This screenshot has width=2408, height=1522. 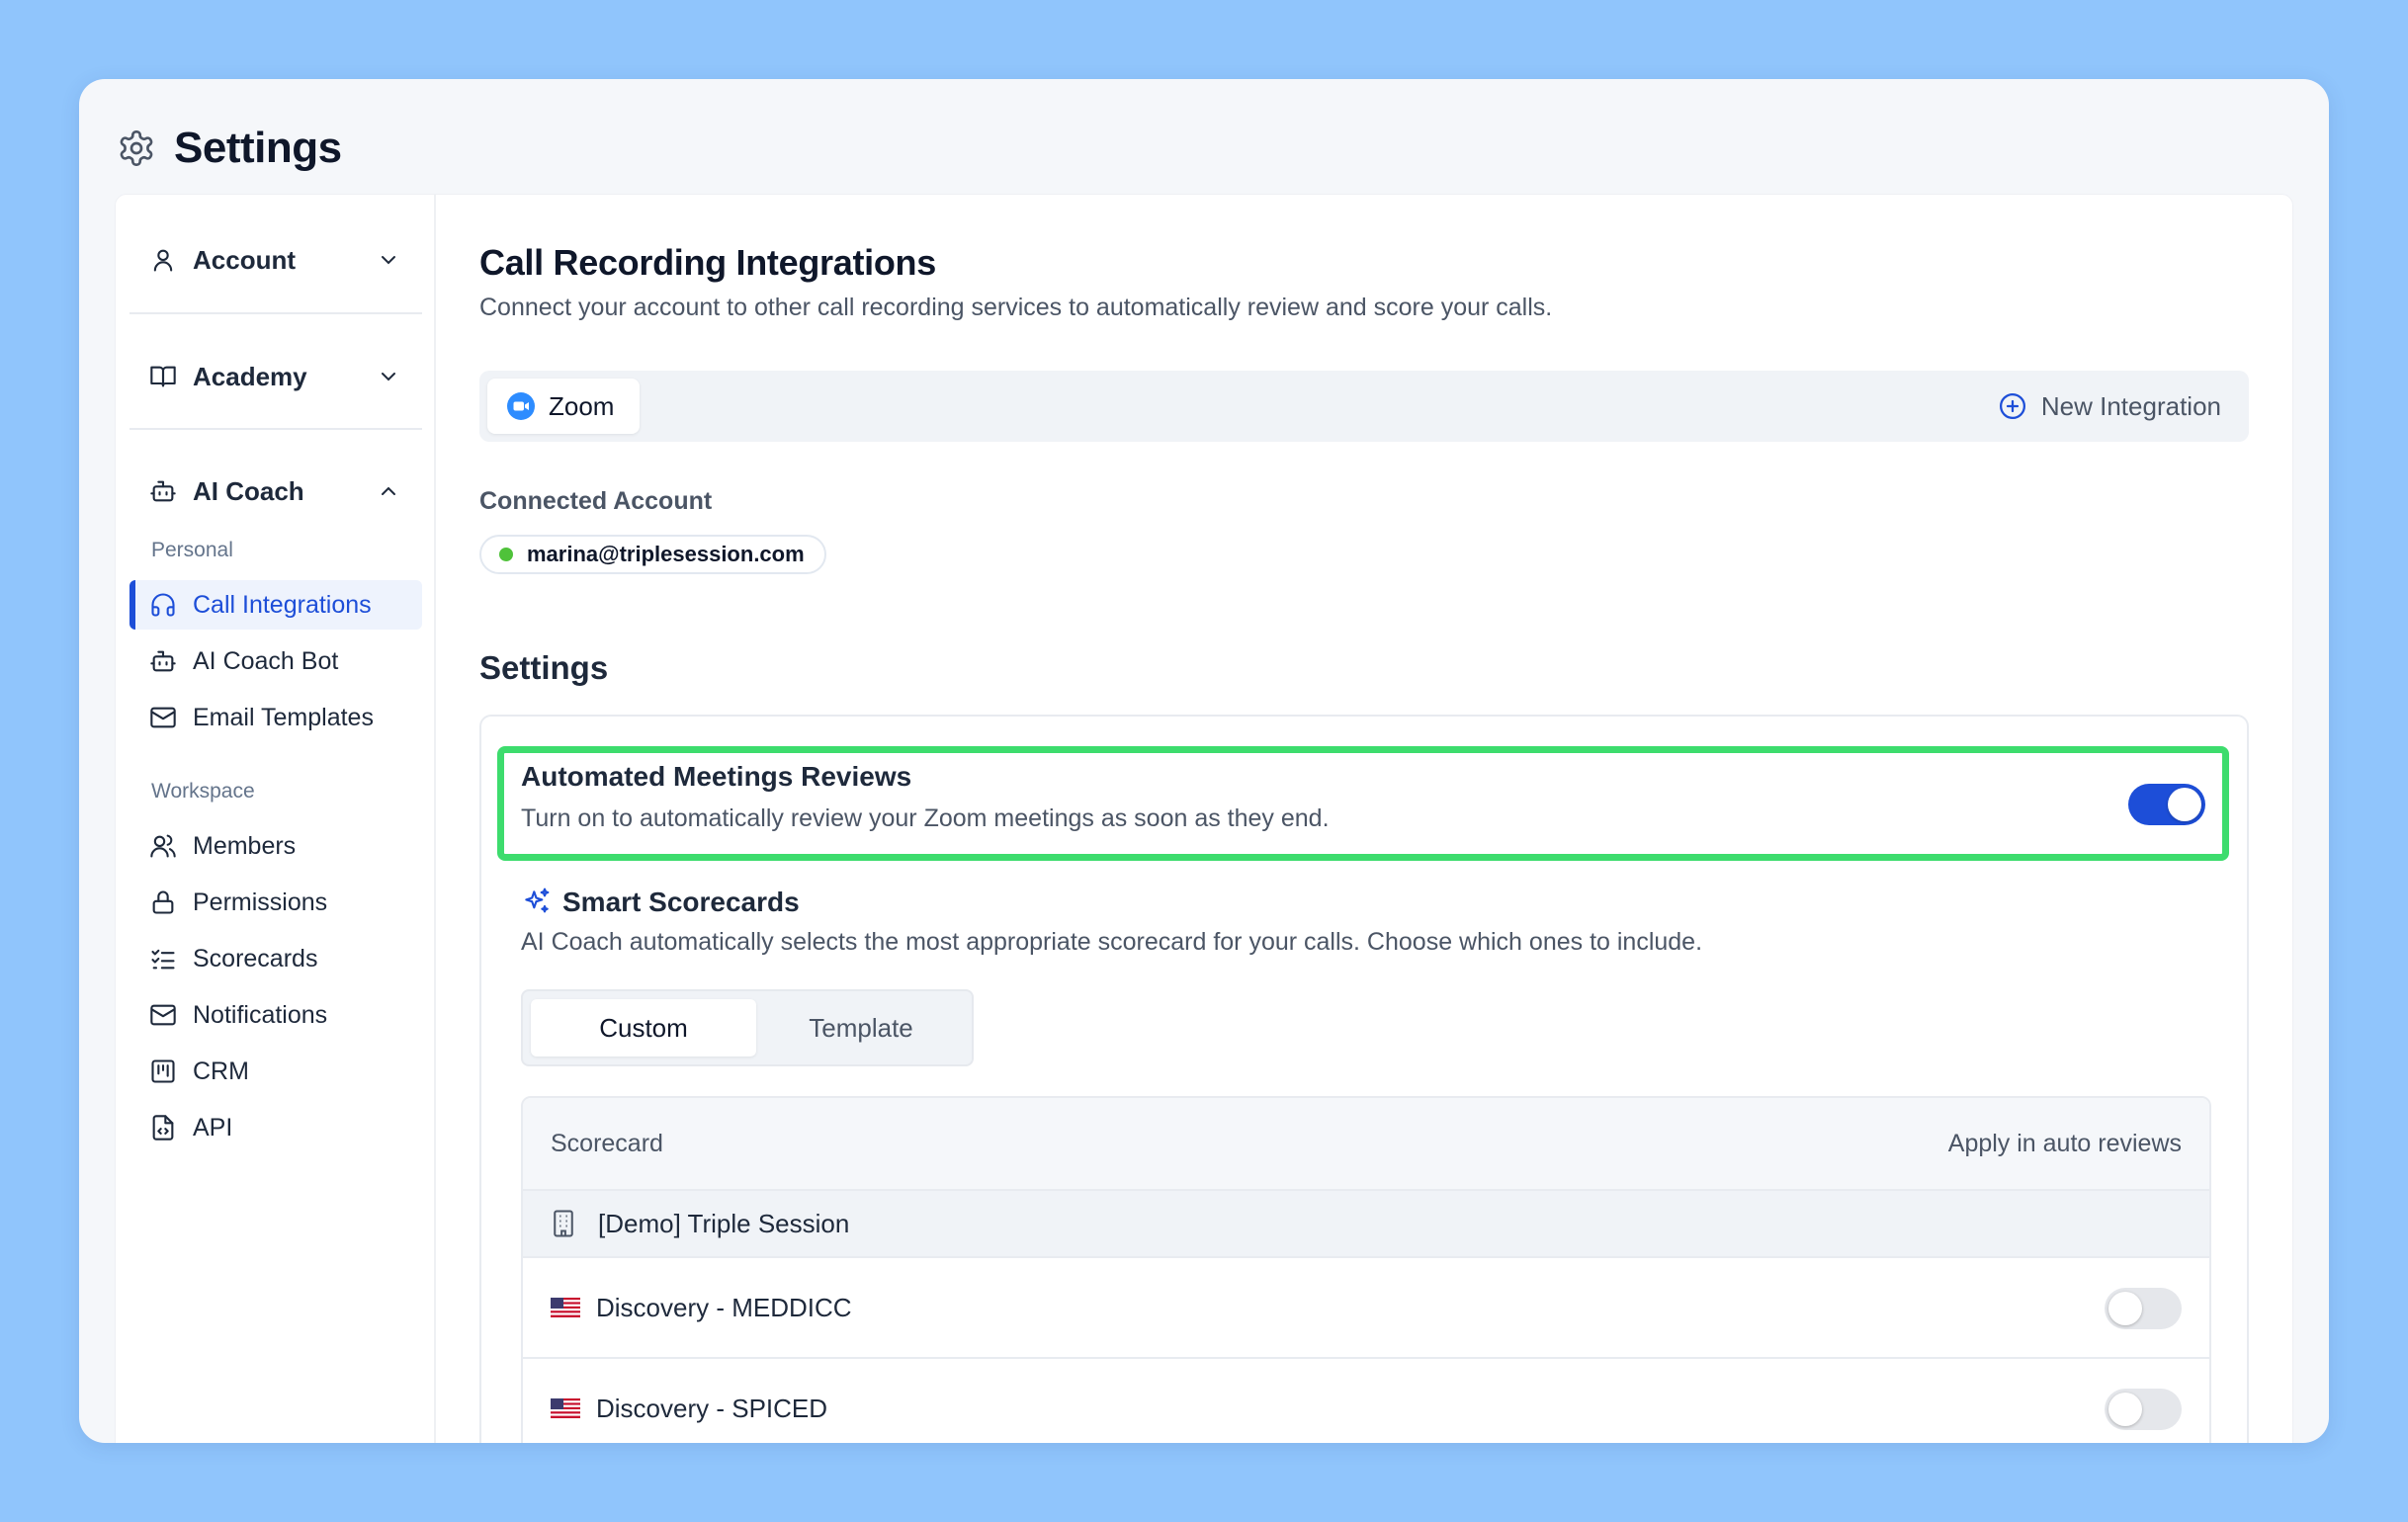 I want to click on connected-account-label: Connected Account, so click(x=596, y=501).